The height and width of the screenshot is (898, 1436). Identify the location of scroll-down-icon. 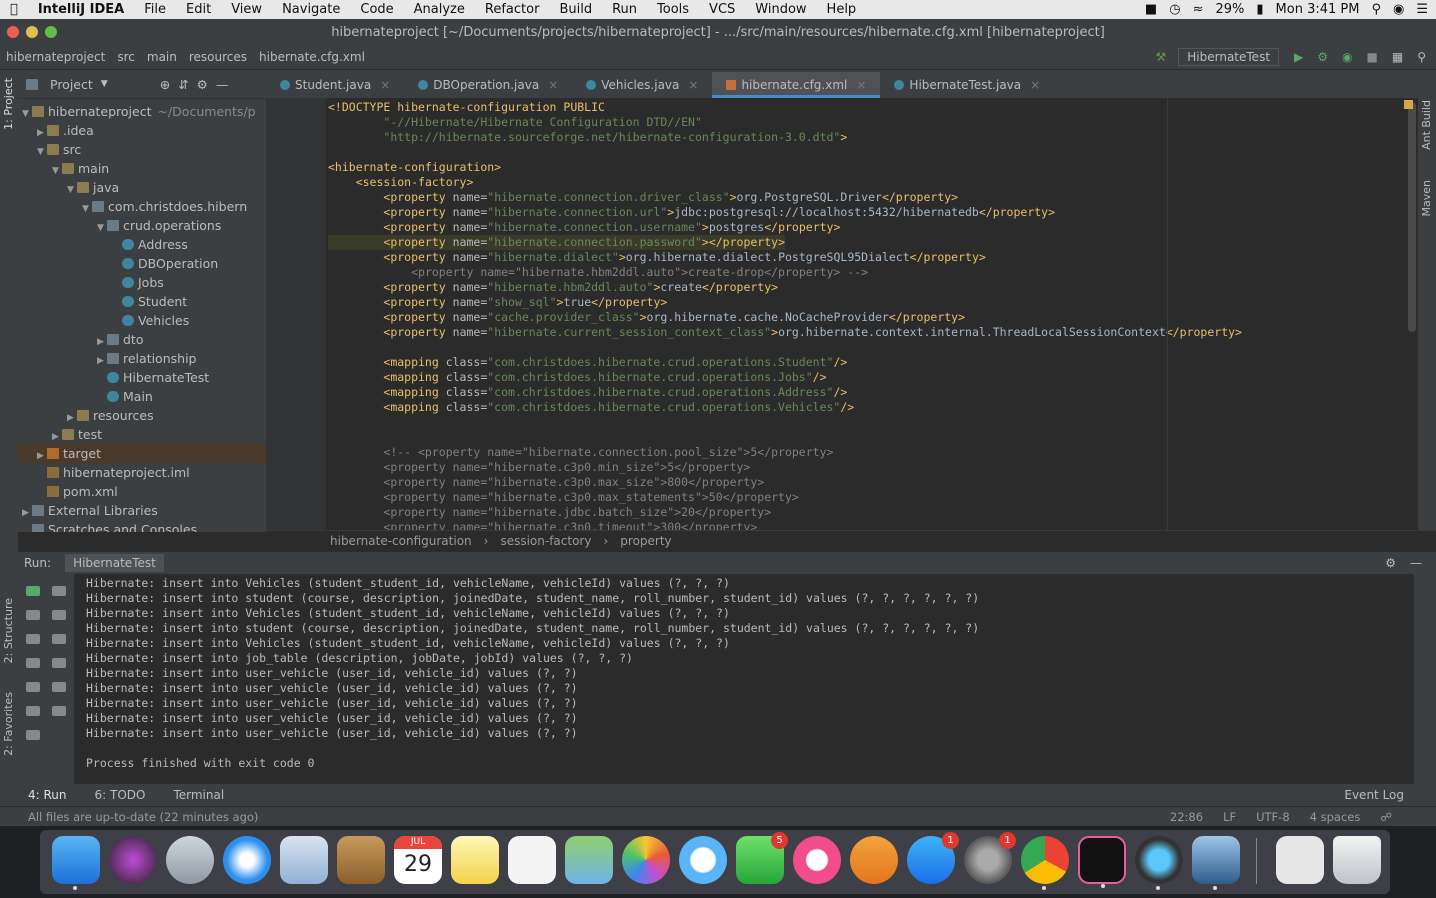
(59, 615).